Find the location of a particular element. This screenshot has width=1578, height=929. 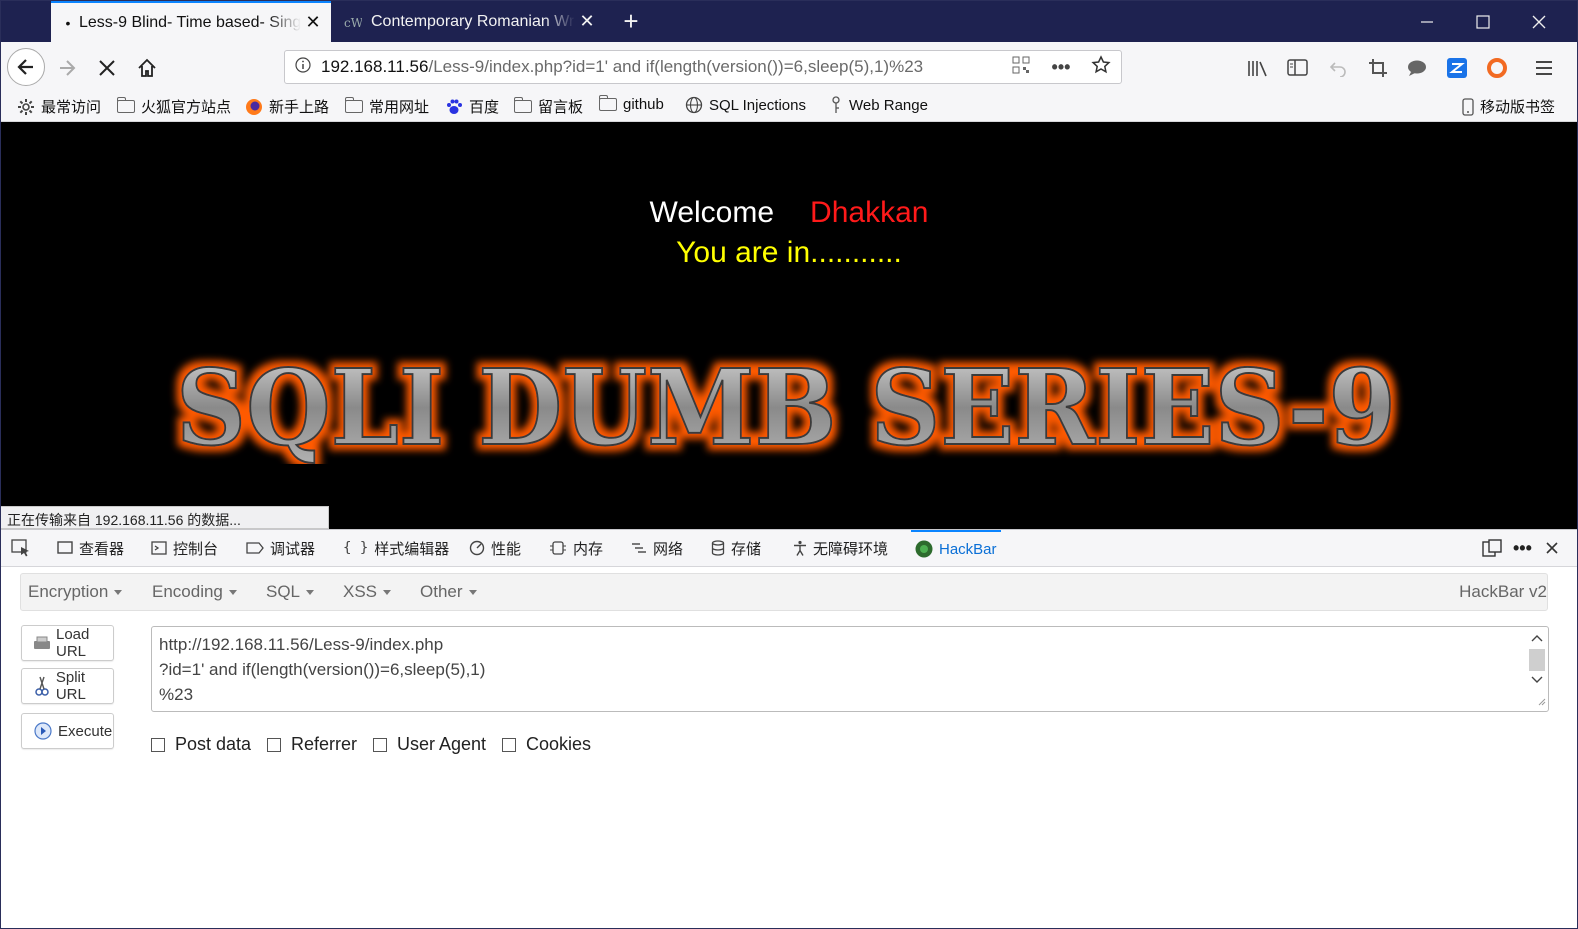

undo-icon is located at coordinates (1338, 68).